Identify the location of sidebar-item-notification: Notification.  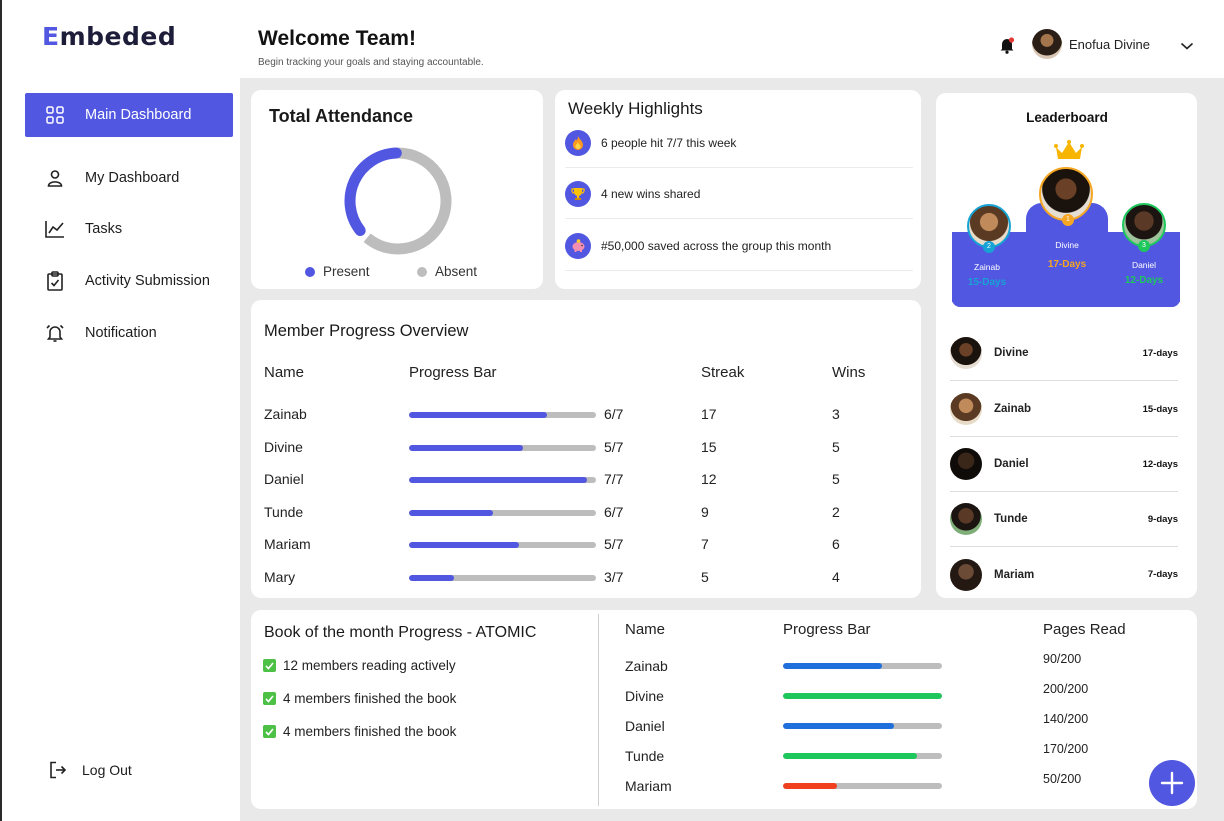
(129, 333).